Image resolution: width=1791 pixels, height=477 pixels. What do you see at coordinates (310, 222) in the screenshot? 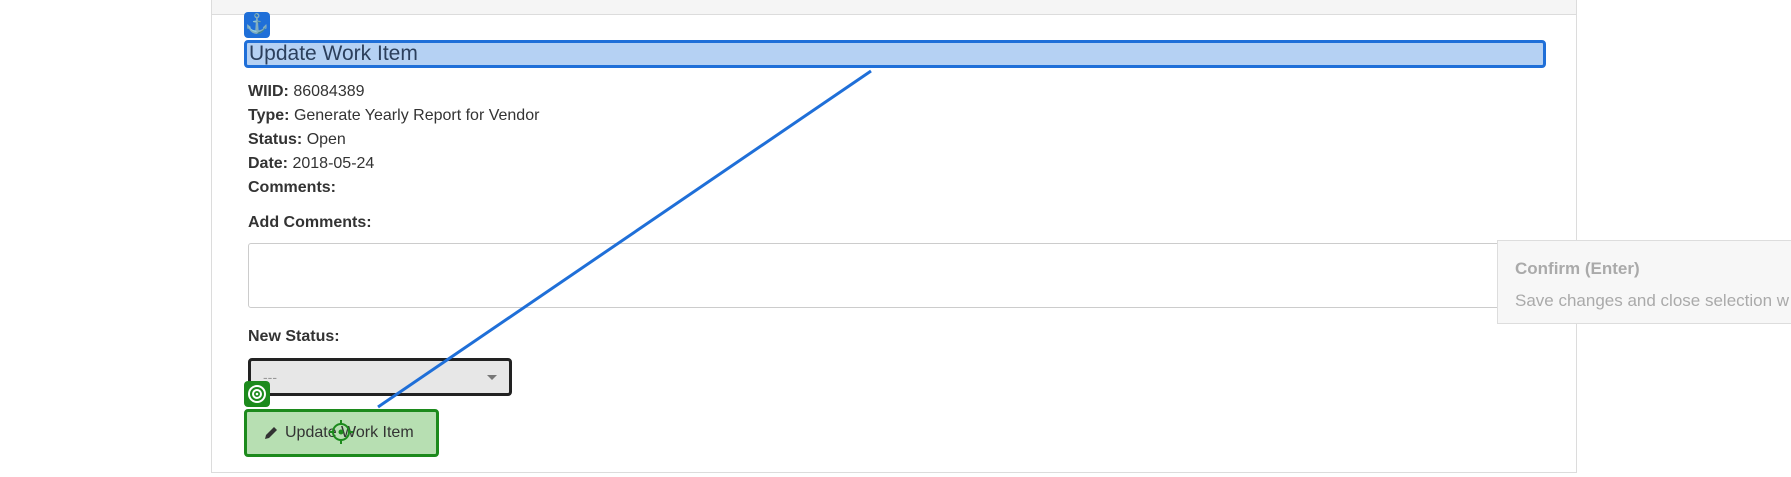
I see `add-comments-label: Add Comments:` at bounding box center [310, 222].